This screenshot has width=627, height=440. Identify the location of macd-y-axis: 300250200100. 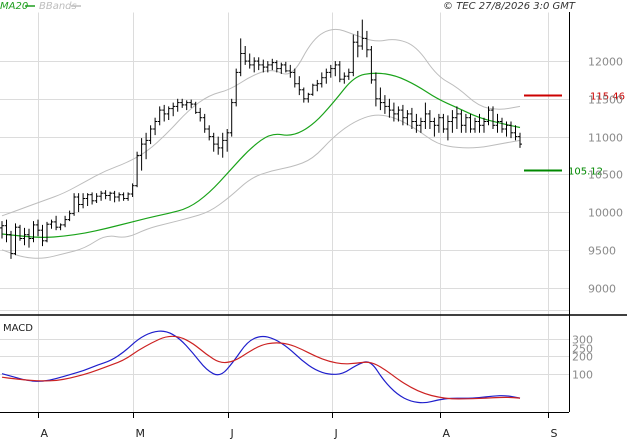
(582, 358).